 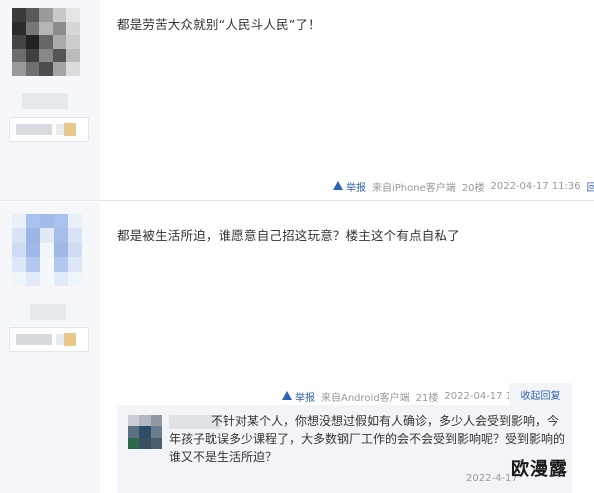 What do you see at coordinates (540, 394) in the screenshot?
I see `collapse-replies-button: 收起回复` at bounding box center [540, 394].